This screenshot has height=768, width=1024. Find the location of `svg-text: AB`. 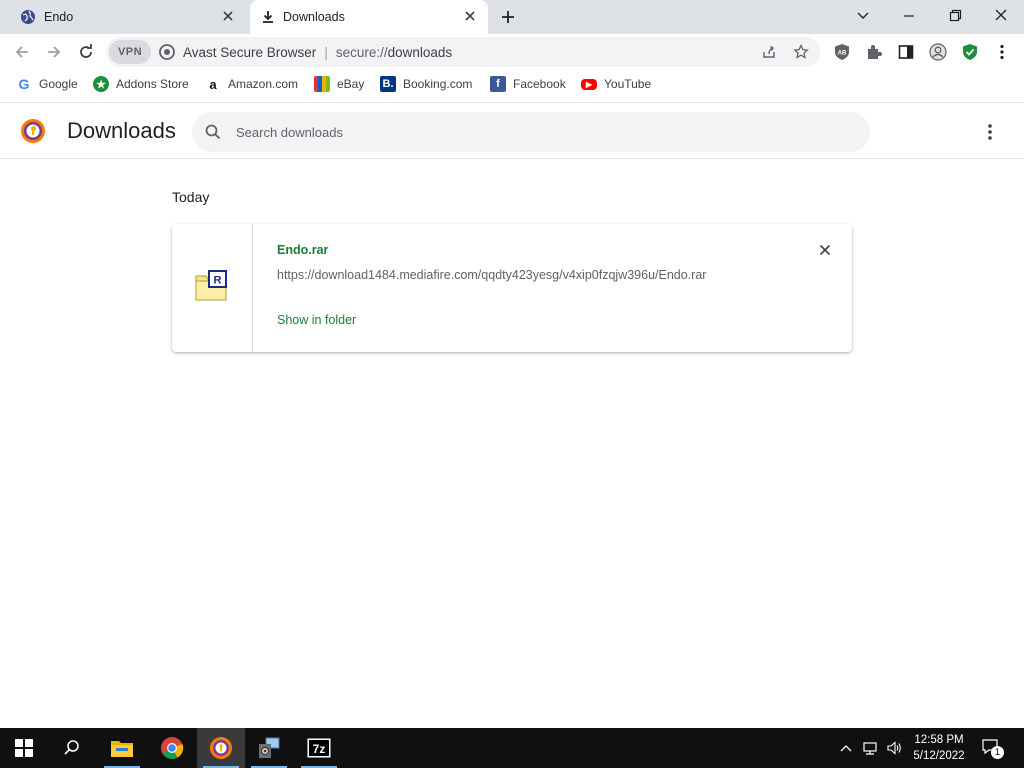

svg-text: AB is located at coordinates (842, 54).